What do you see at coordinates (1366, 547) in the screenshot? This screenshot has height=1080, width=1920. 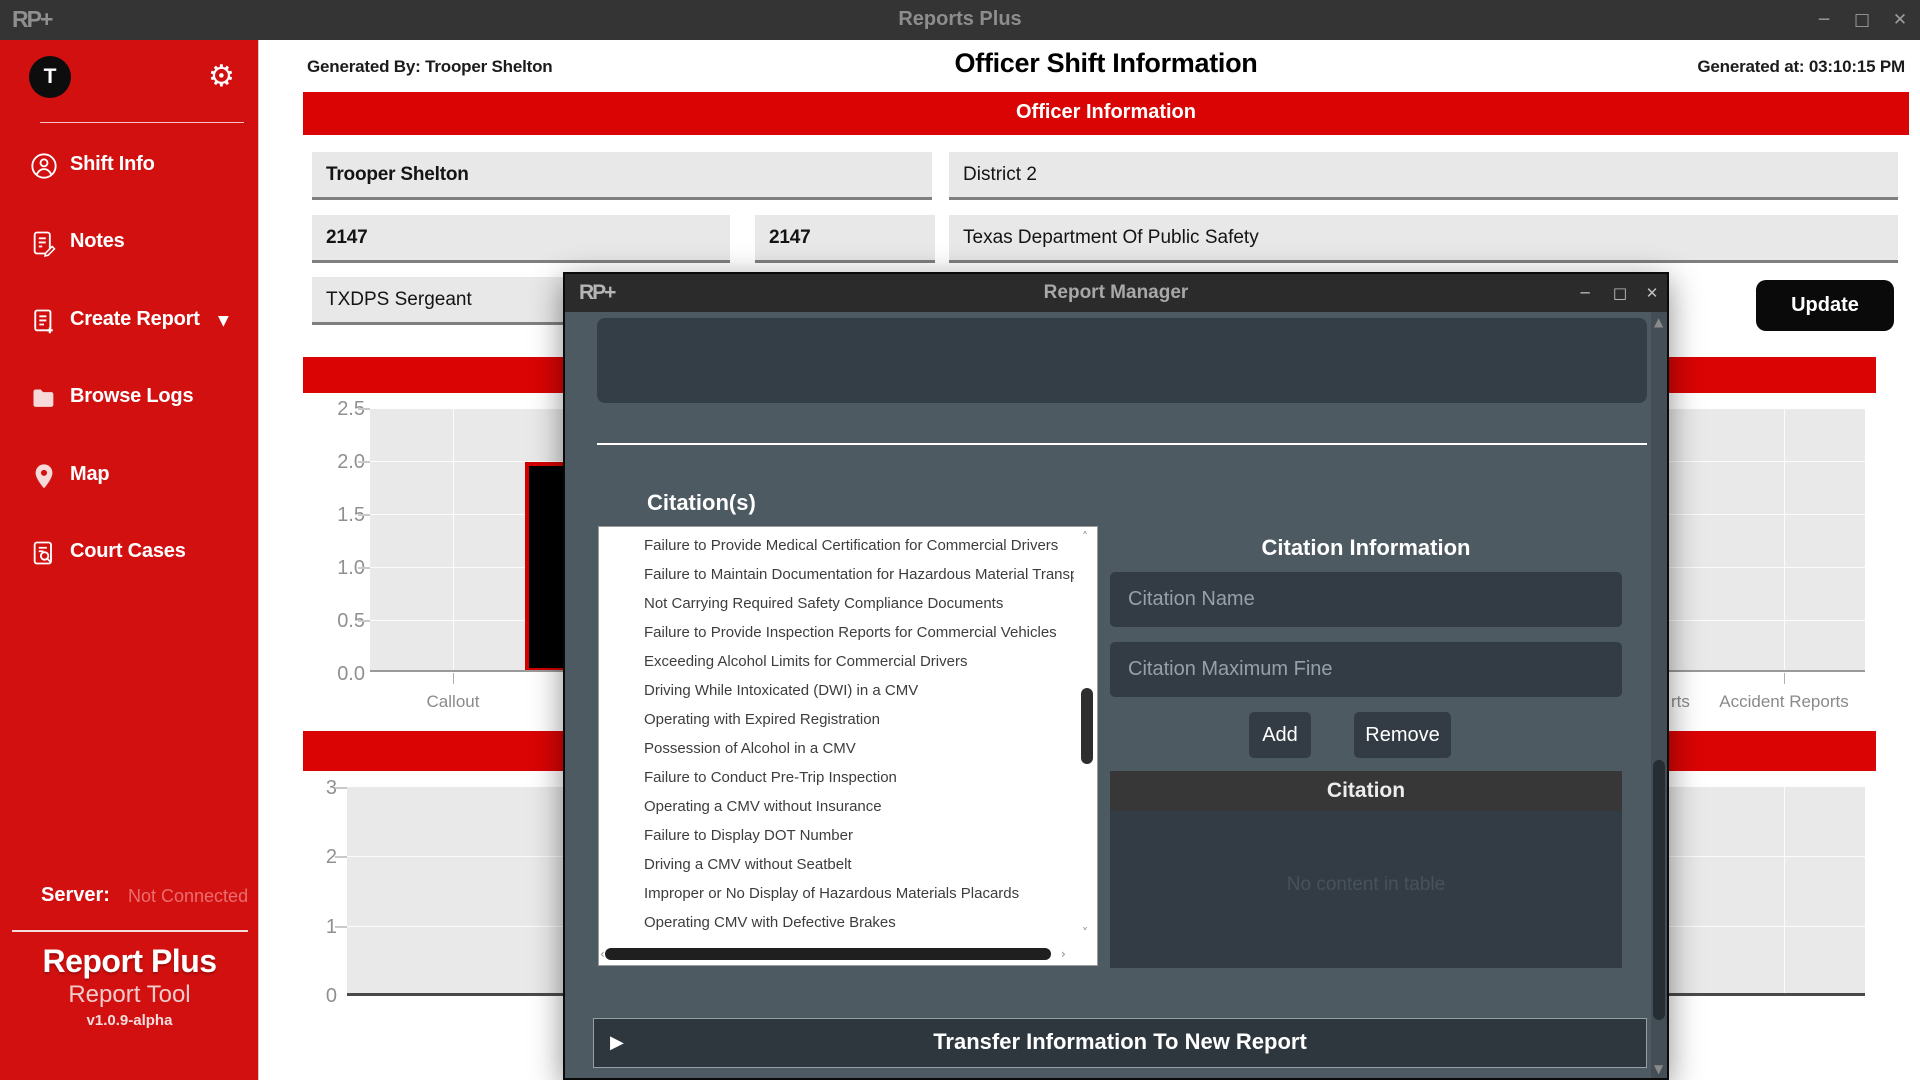 I see `citation-information-heading: Citation Information` at bounding box center [1366, 547].